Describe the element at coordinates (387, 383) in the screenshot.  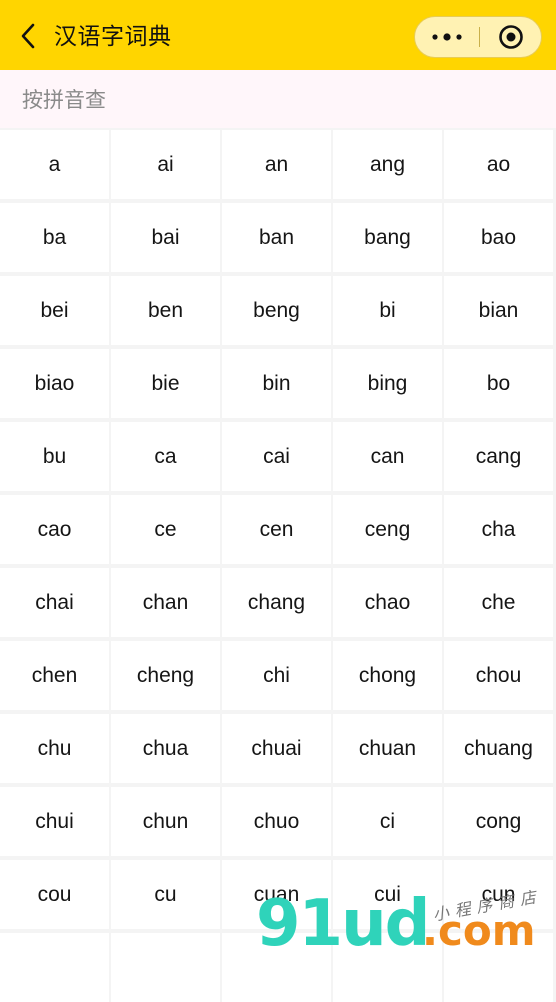
I see `pinyin-cell: bing` at that location.